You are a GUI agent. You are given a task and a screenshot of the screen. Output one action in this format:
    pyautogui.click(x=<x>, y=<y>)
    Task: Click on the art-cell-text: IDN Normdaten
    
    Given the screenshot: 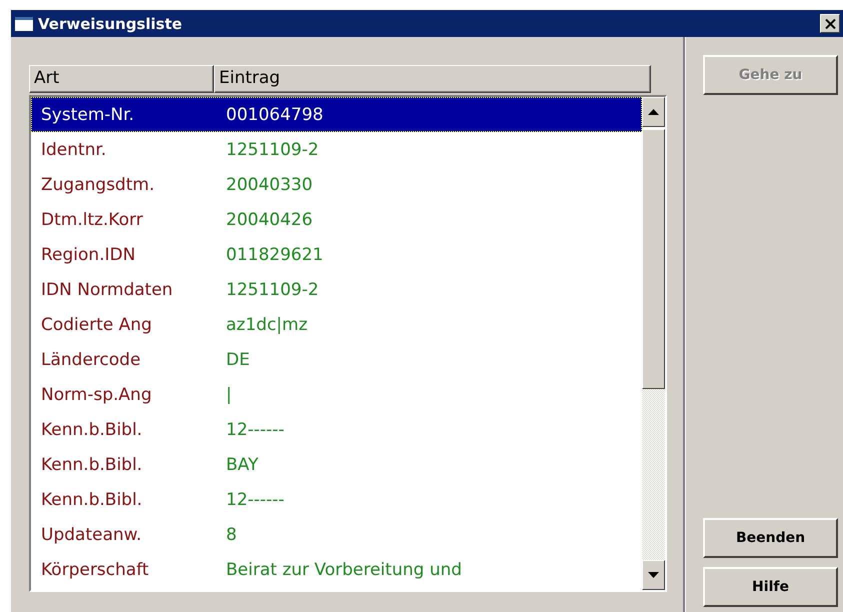 What is the action you would take?
    pyautogui.click(x=107, y=290)
    